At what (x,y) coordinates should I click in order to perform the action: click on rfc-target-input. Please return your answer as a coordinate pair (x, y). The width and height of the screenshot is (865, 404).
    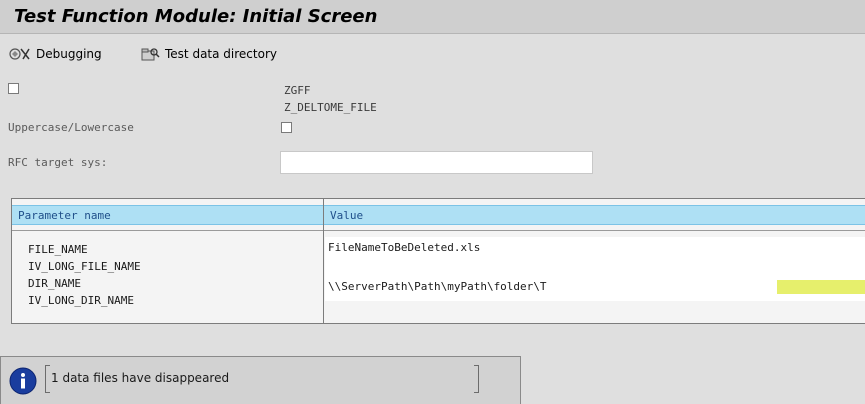
    Looking at the image, I should click on (436, 162).